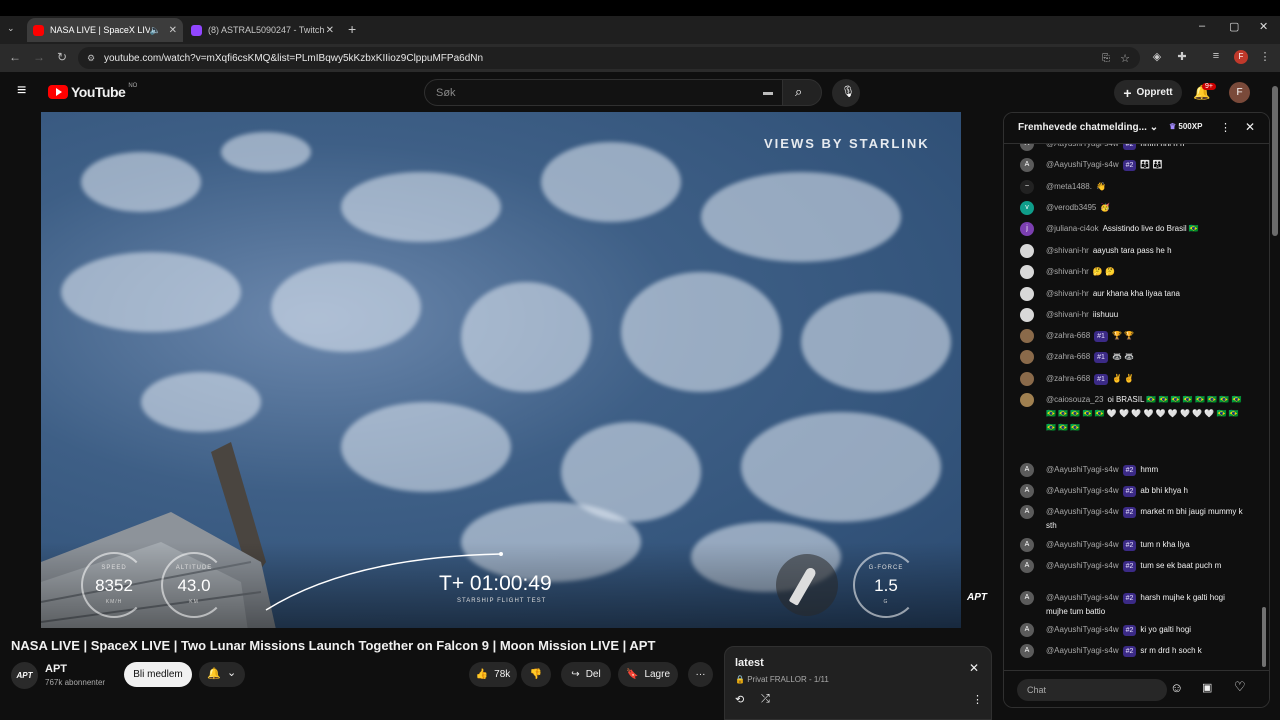  I want to click on close-playlist-icon: ✕, so click(974, 668).